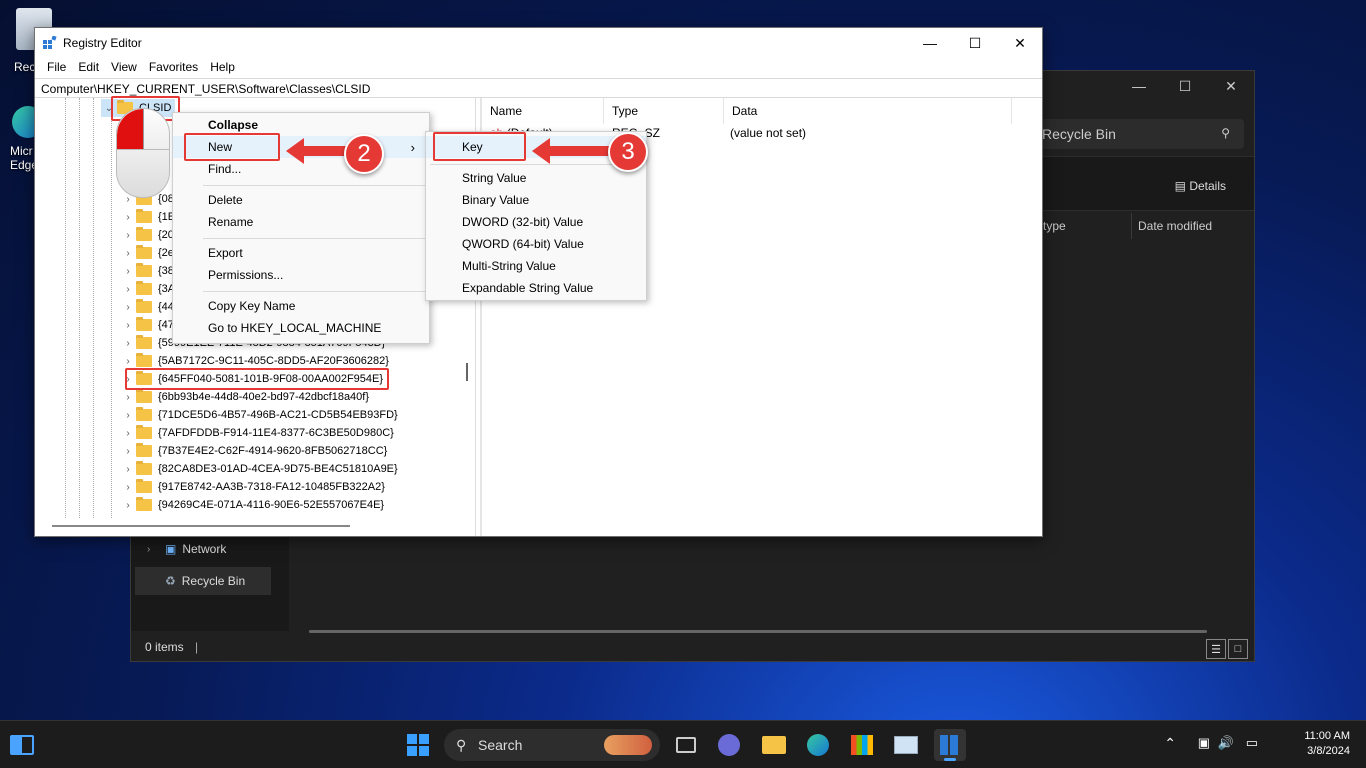 The image size is (1366, 768). What do you see at coordinates (1135, 134) in the screenshot?
I see `explorer-search-input: Recycle Bin ⚲` at bounding box center [1135, 134].